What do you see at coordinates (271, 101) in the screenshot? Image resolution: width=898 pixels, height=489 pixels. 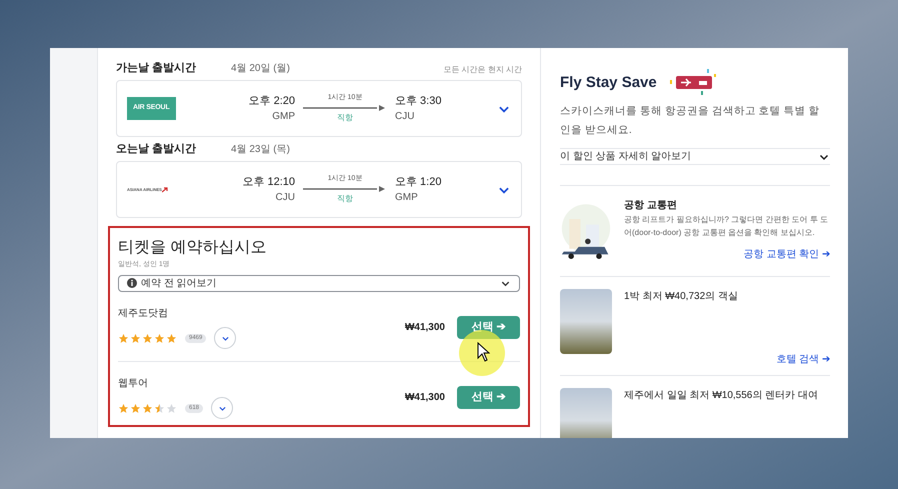 I see `departure-time: 오후 2:20` at bounding box center [271, 101].